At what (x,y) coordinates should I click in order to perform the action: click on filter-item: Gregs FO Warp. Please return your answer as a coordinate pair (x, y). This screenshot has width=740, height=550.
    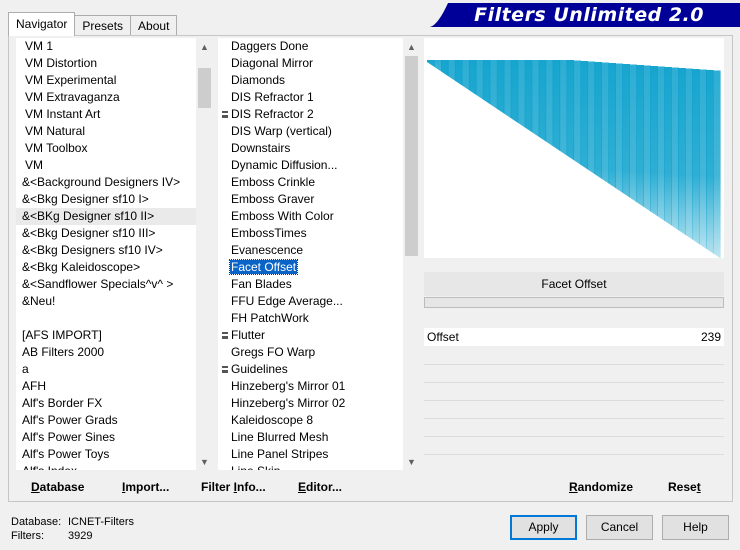
    Looking at the image, I should click on (319, 352).